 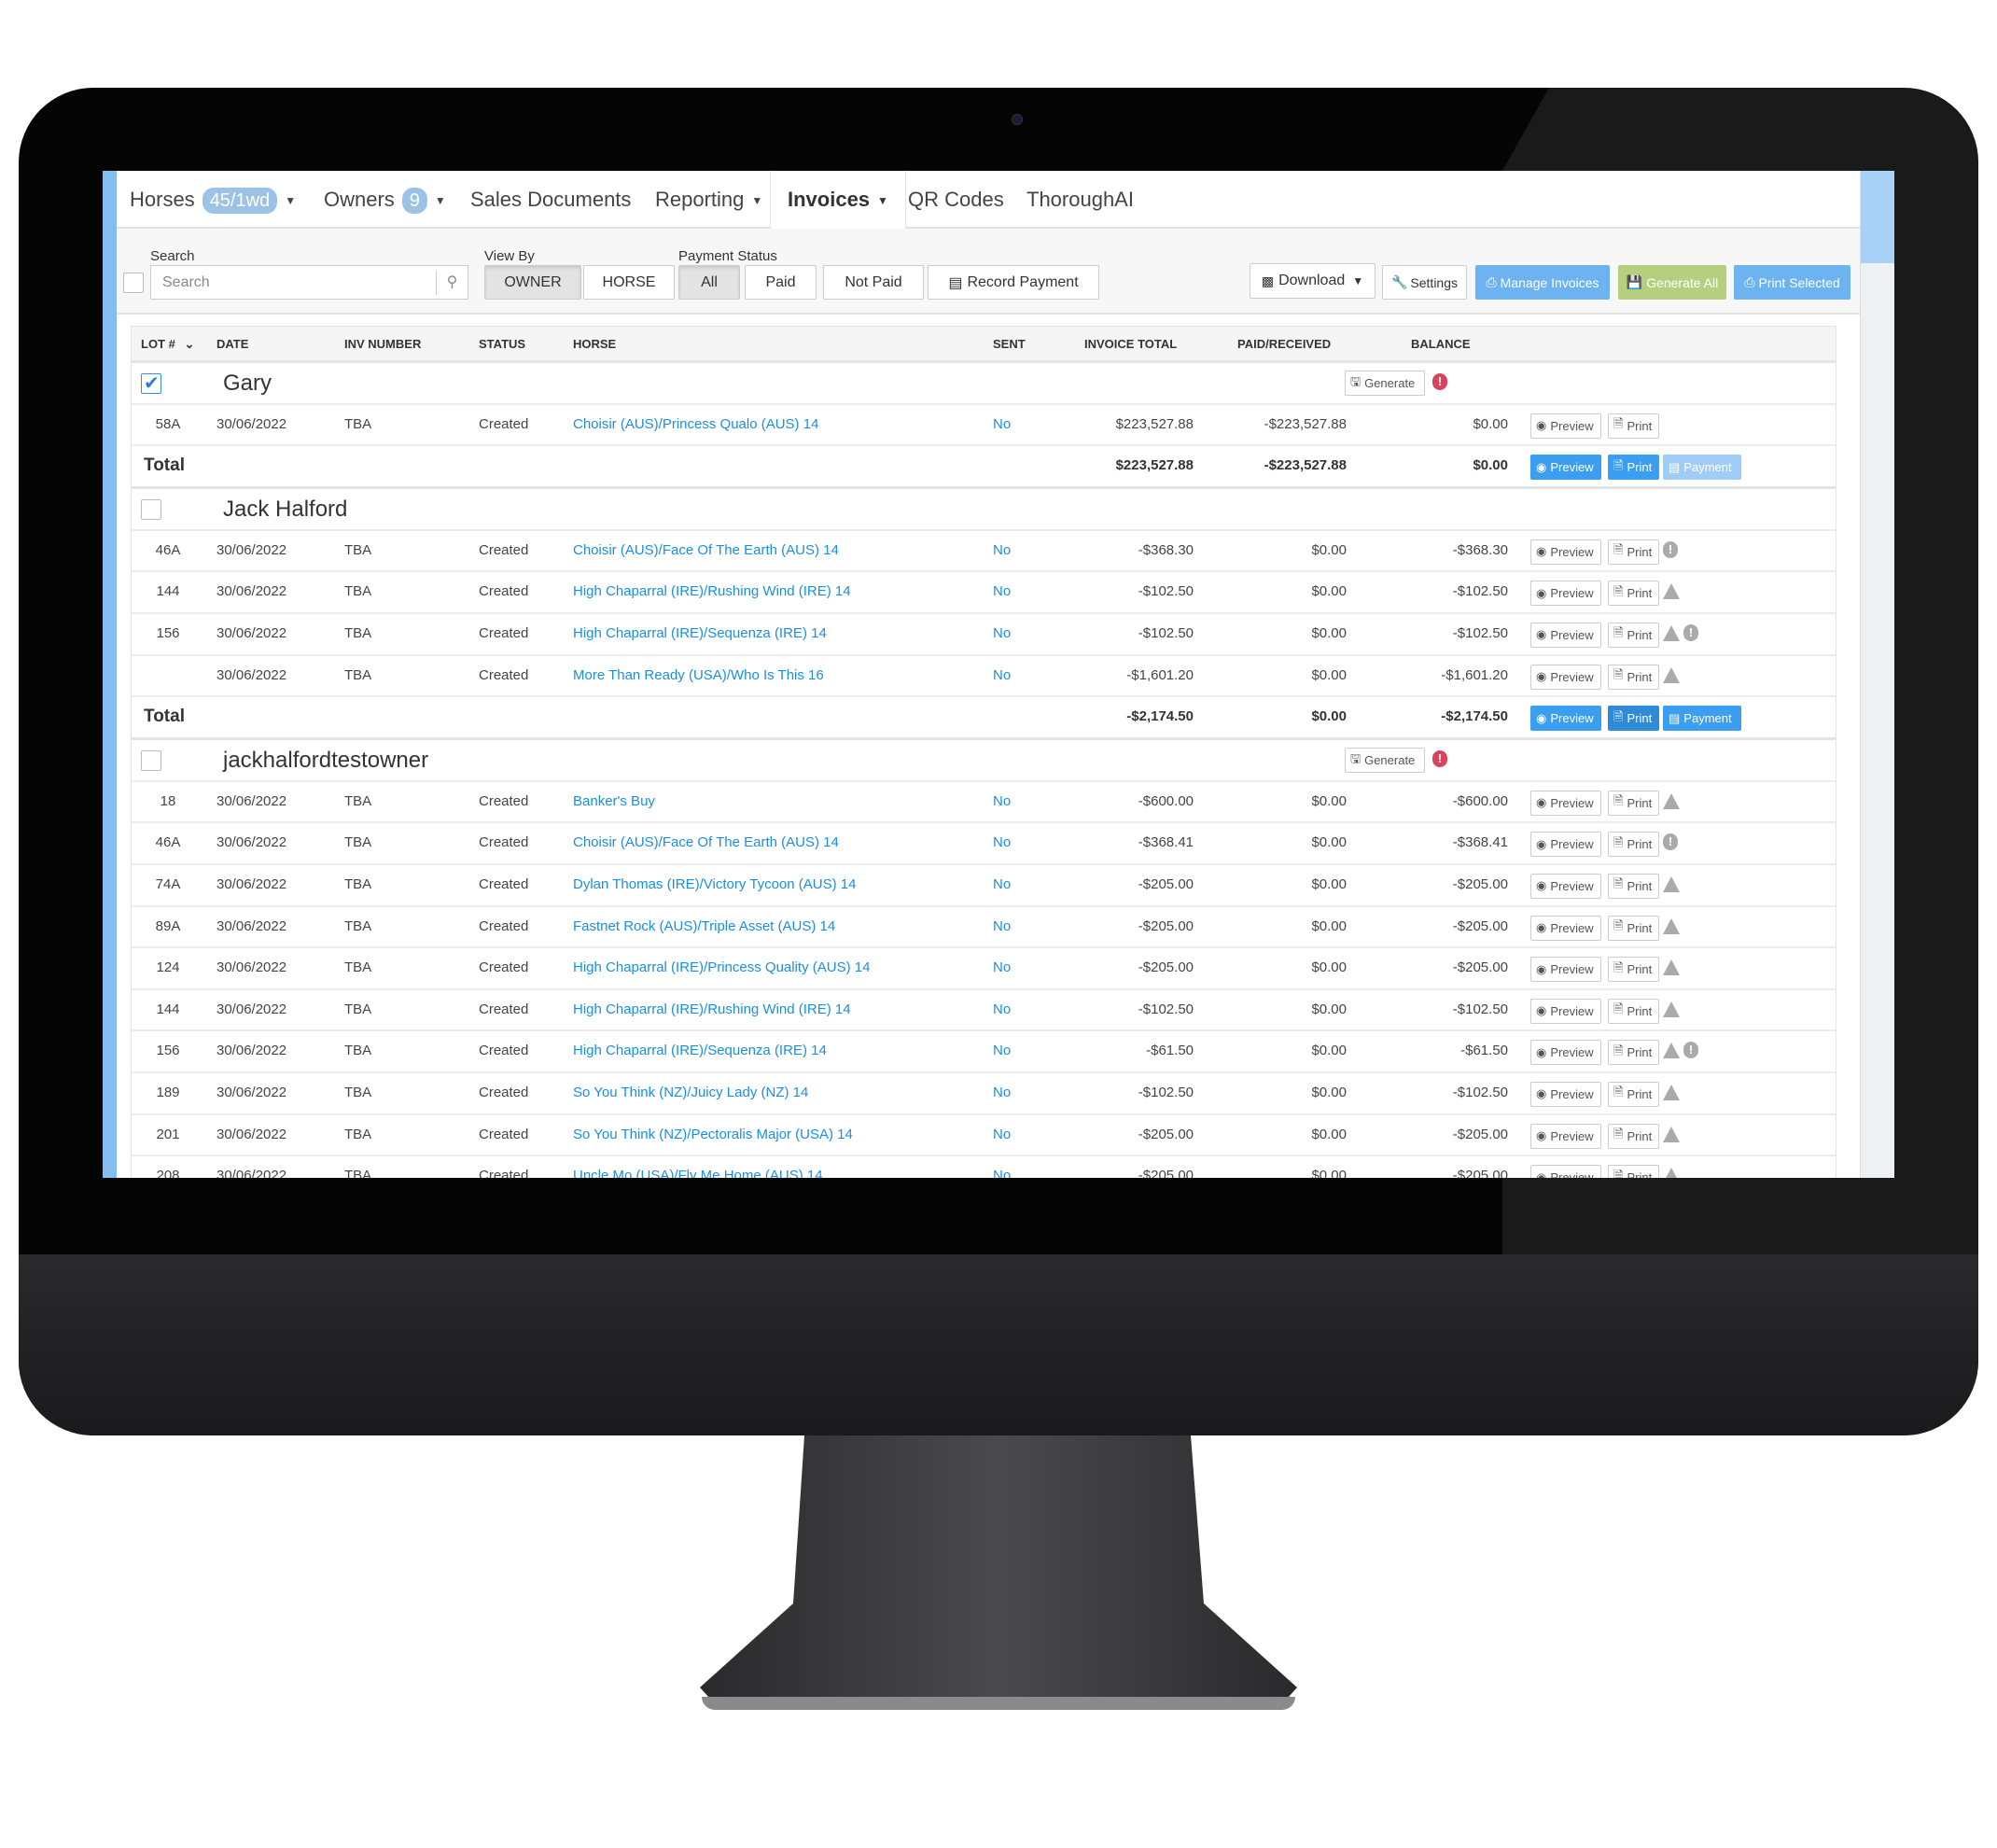 What do you see at coordinates (873, 282) in the screenshot?
I see `status-not-paid-button: Not Paid` at bounding box center [873, 282].